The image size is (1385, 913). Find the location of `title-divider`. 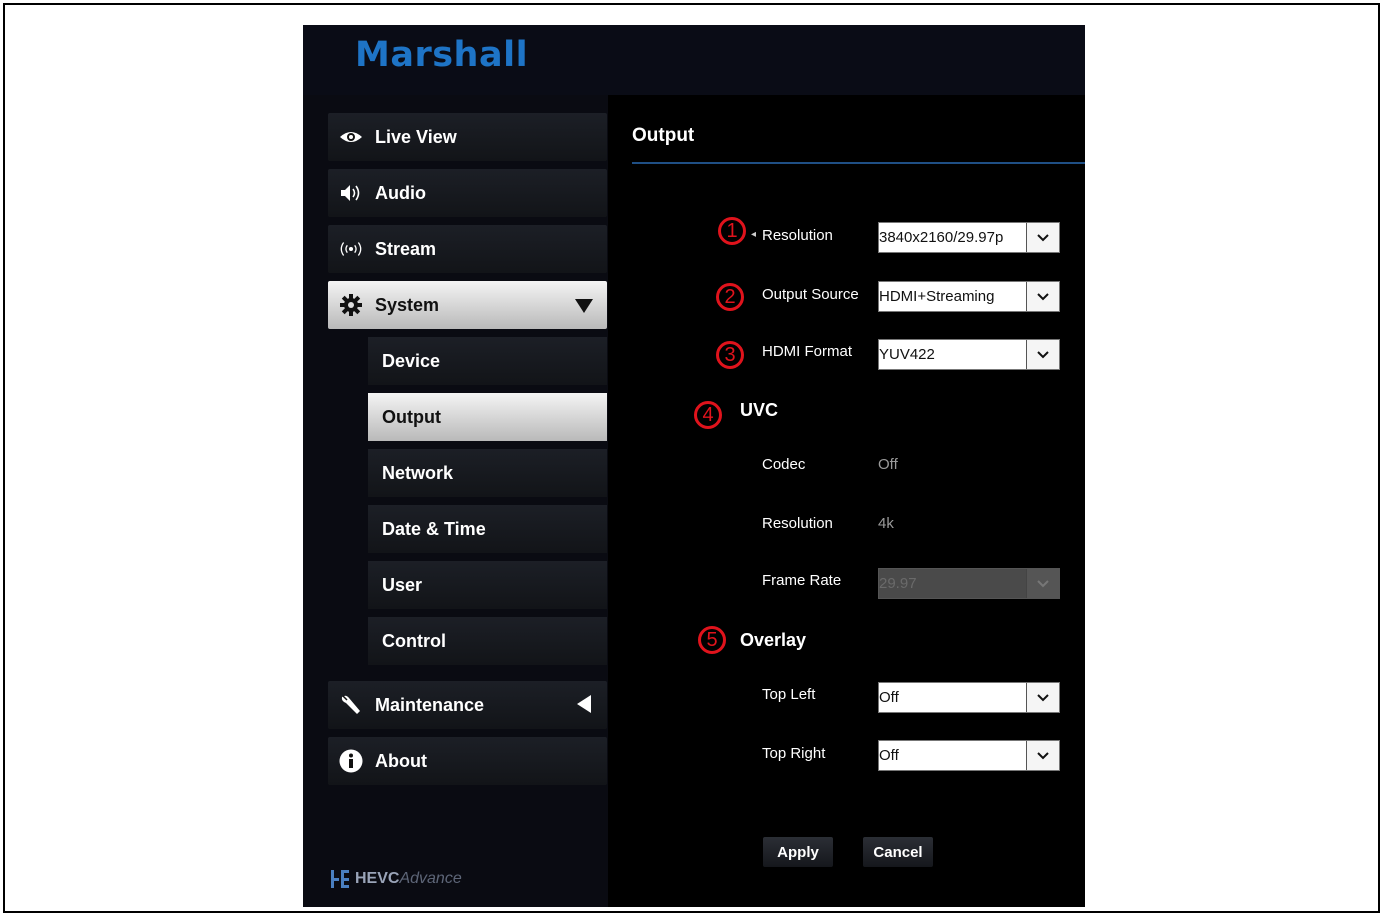

title-divider is located at coordinates (858, 163).